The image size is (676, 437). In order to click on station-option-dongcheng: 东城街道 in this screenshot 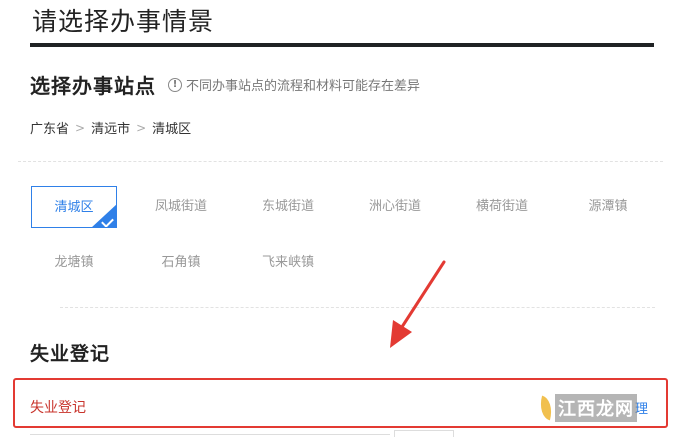, I will do `click(288, 207)`.